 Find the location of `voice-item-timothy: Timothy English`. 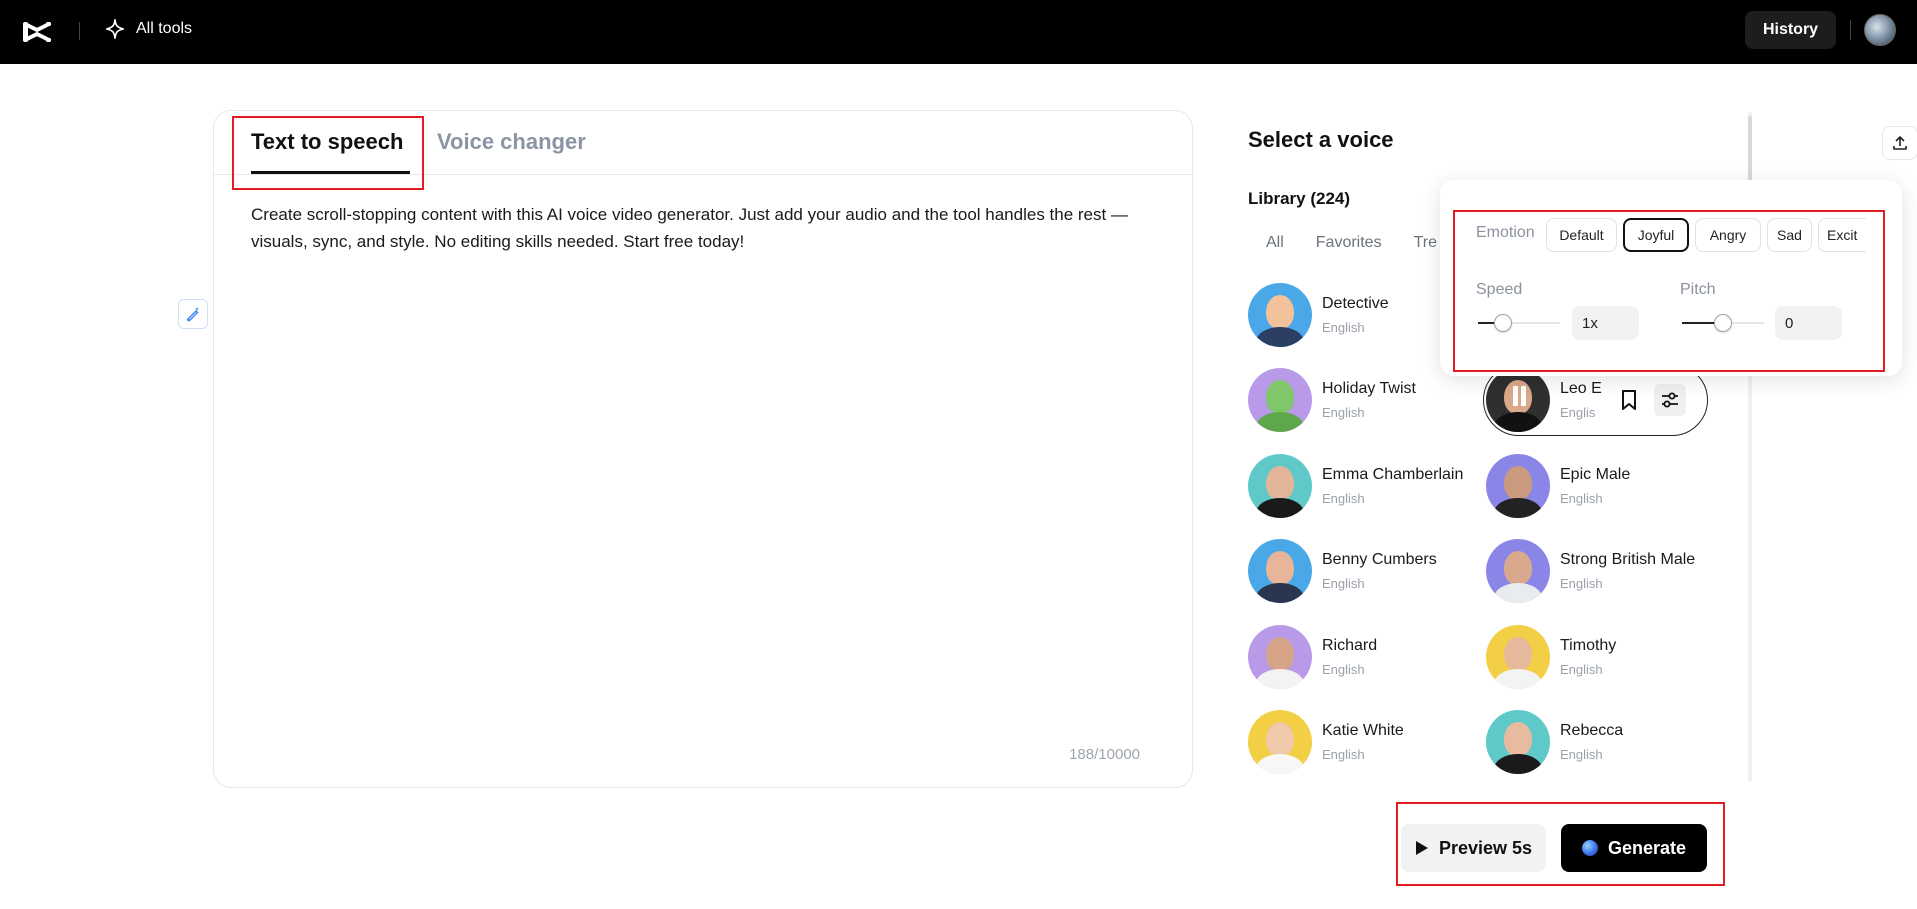

voice-item-timothy: Timothy English is located at coordinates (1551, 657).